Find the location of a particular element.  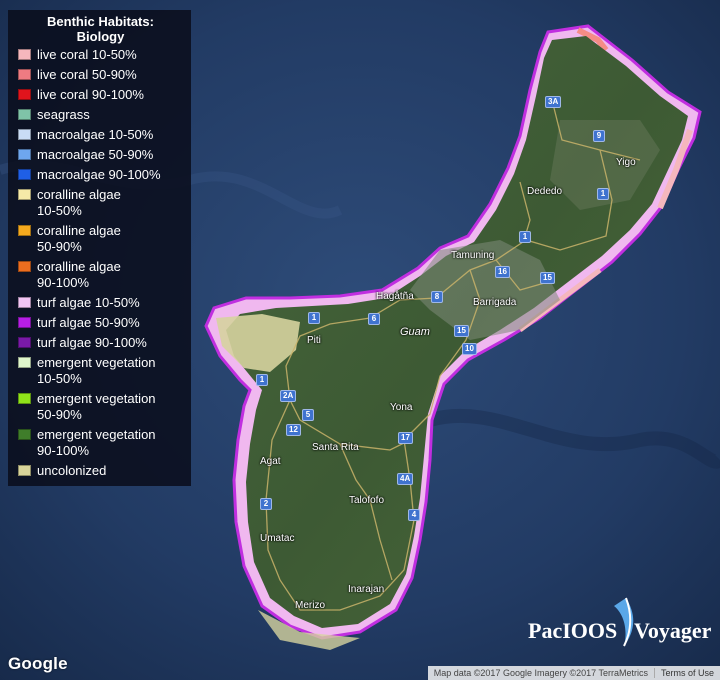

route-shield: 10 is located at coordinates (469, 349).